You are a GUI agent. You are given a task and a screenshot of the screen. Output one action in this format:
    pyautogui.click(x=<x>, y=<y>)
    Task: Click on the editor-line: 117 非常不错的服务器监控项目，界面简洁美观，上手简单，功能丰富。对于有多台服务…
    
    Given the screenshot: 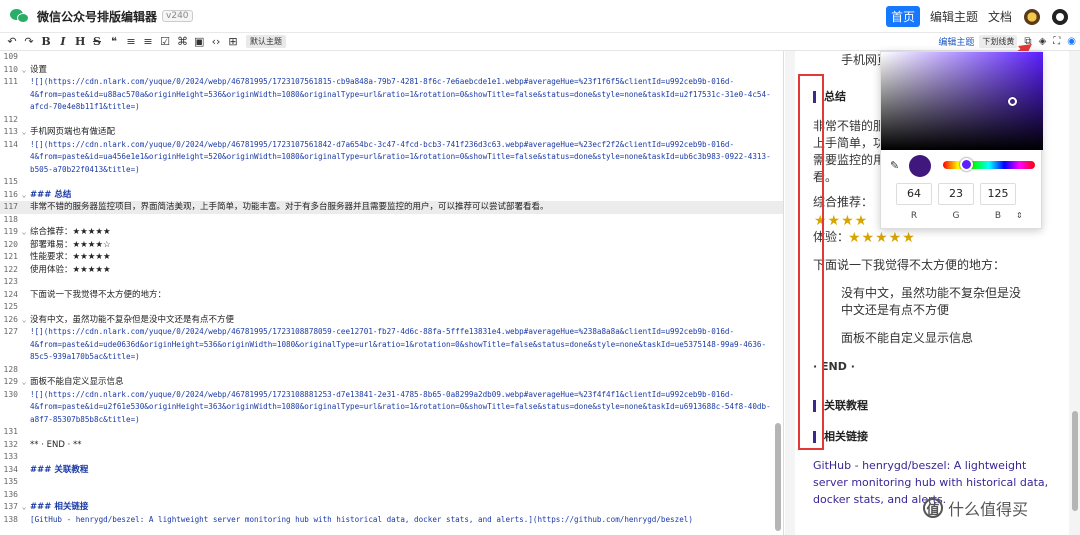 What is the action you would take?
    pyautogui.click(x=391, y=207)
    